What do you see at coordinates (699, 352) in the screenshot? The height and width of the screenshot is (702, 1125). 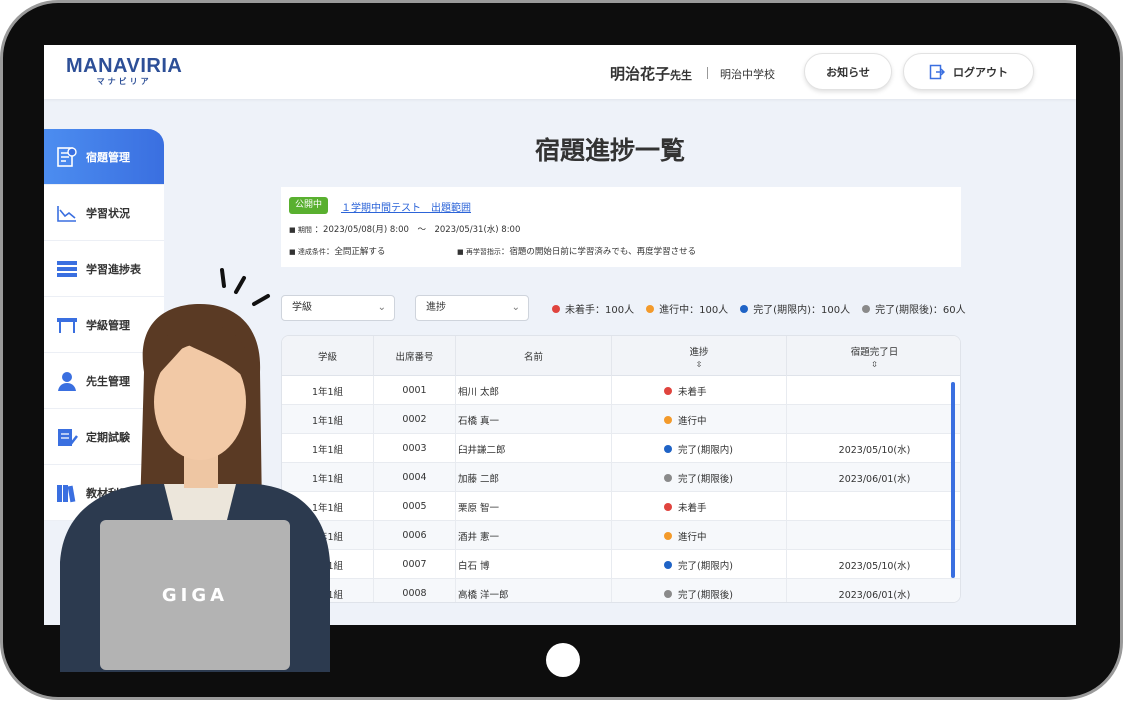 I see `column-header-label: 進捗` at bounding box center [699, 352].